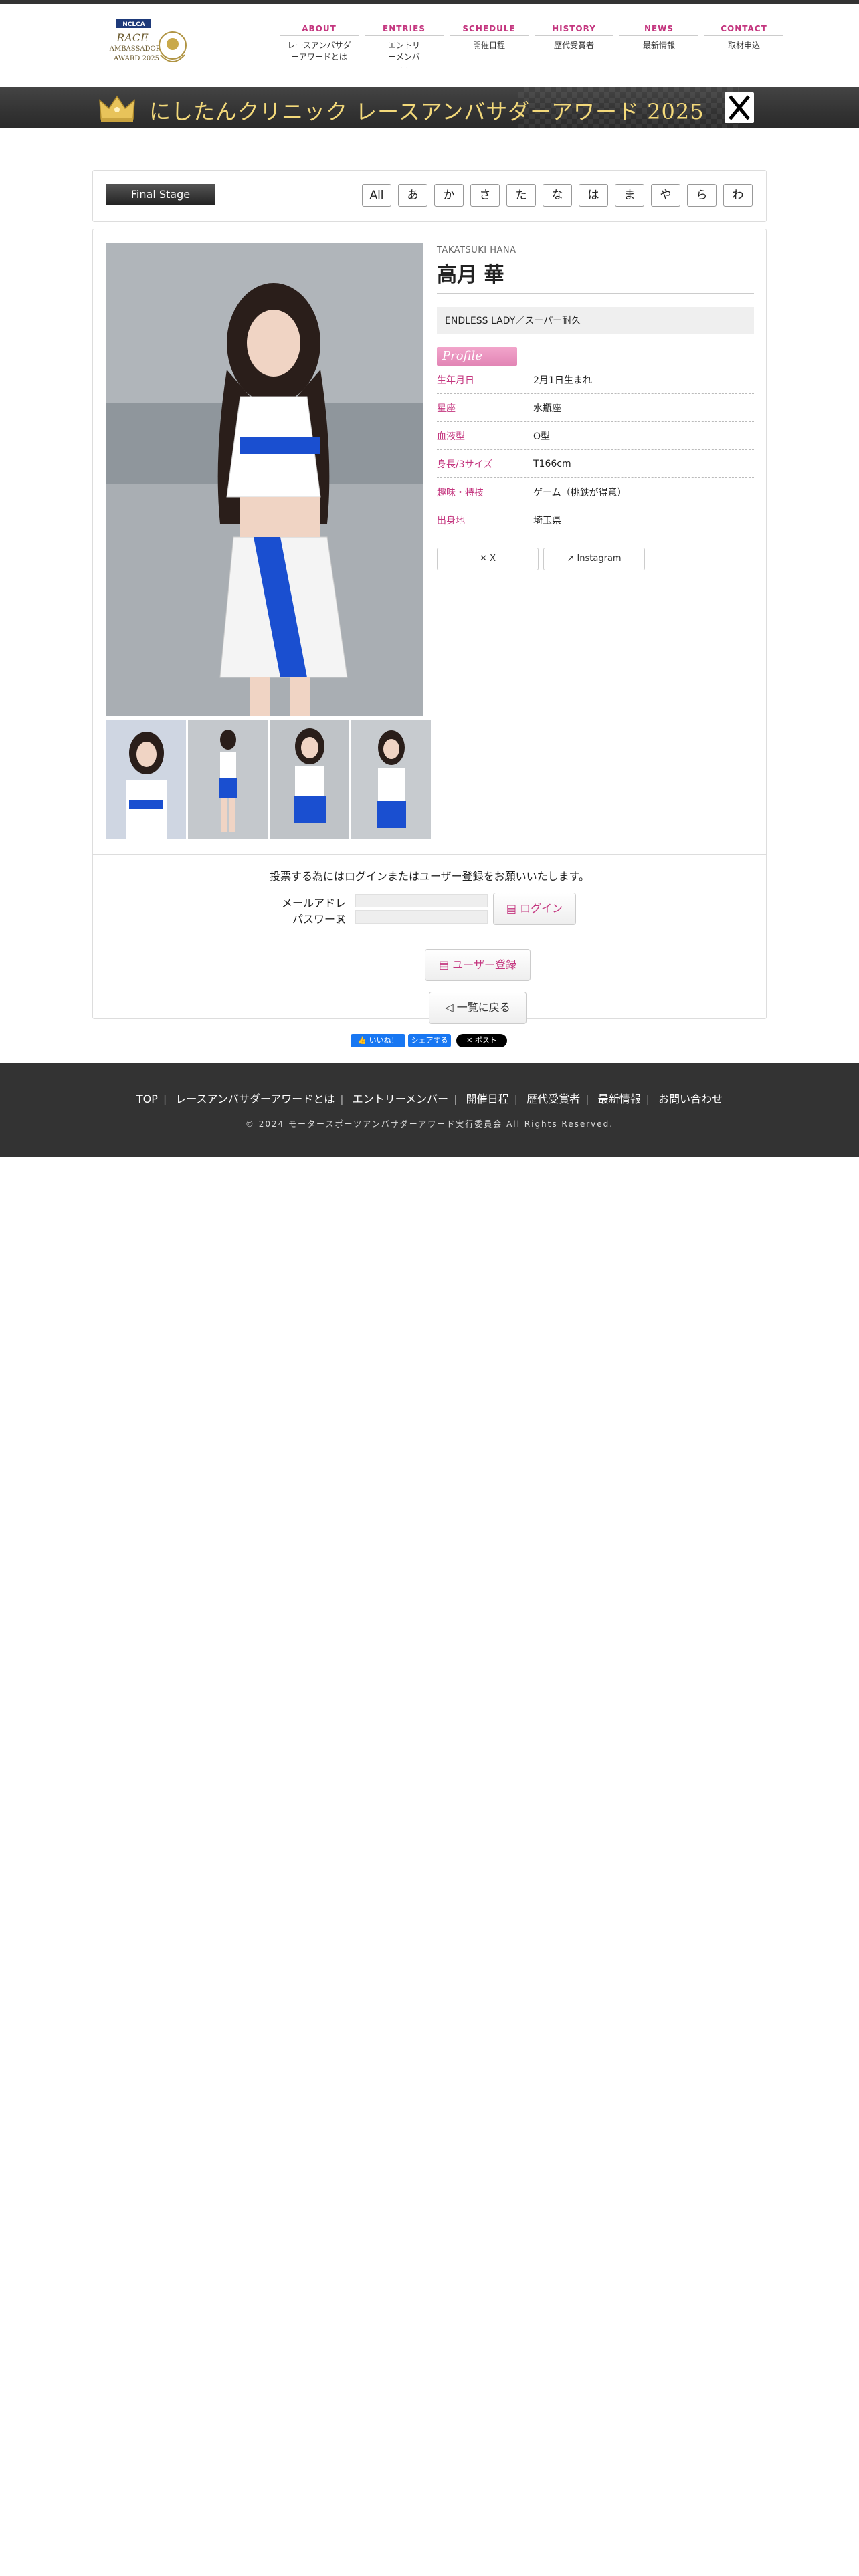 The height and width of the screenshot is (2576, 859). I want to click on register-button: ▤ ユーザー登録, so click(478, 965).